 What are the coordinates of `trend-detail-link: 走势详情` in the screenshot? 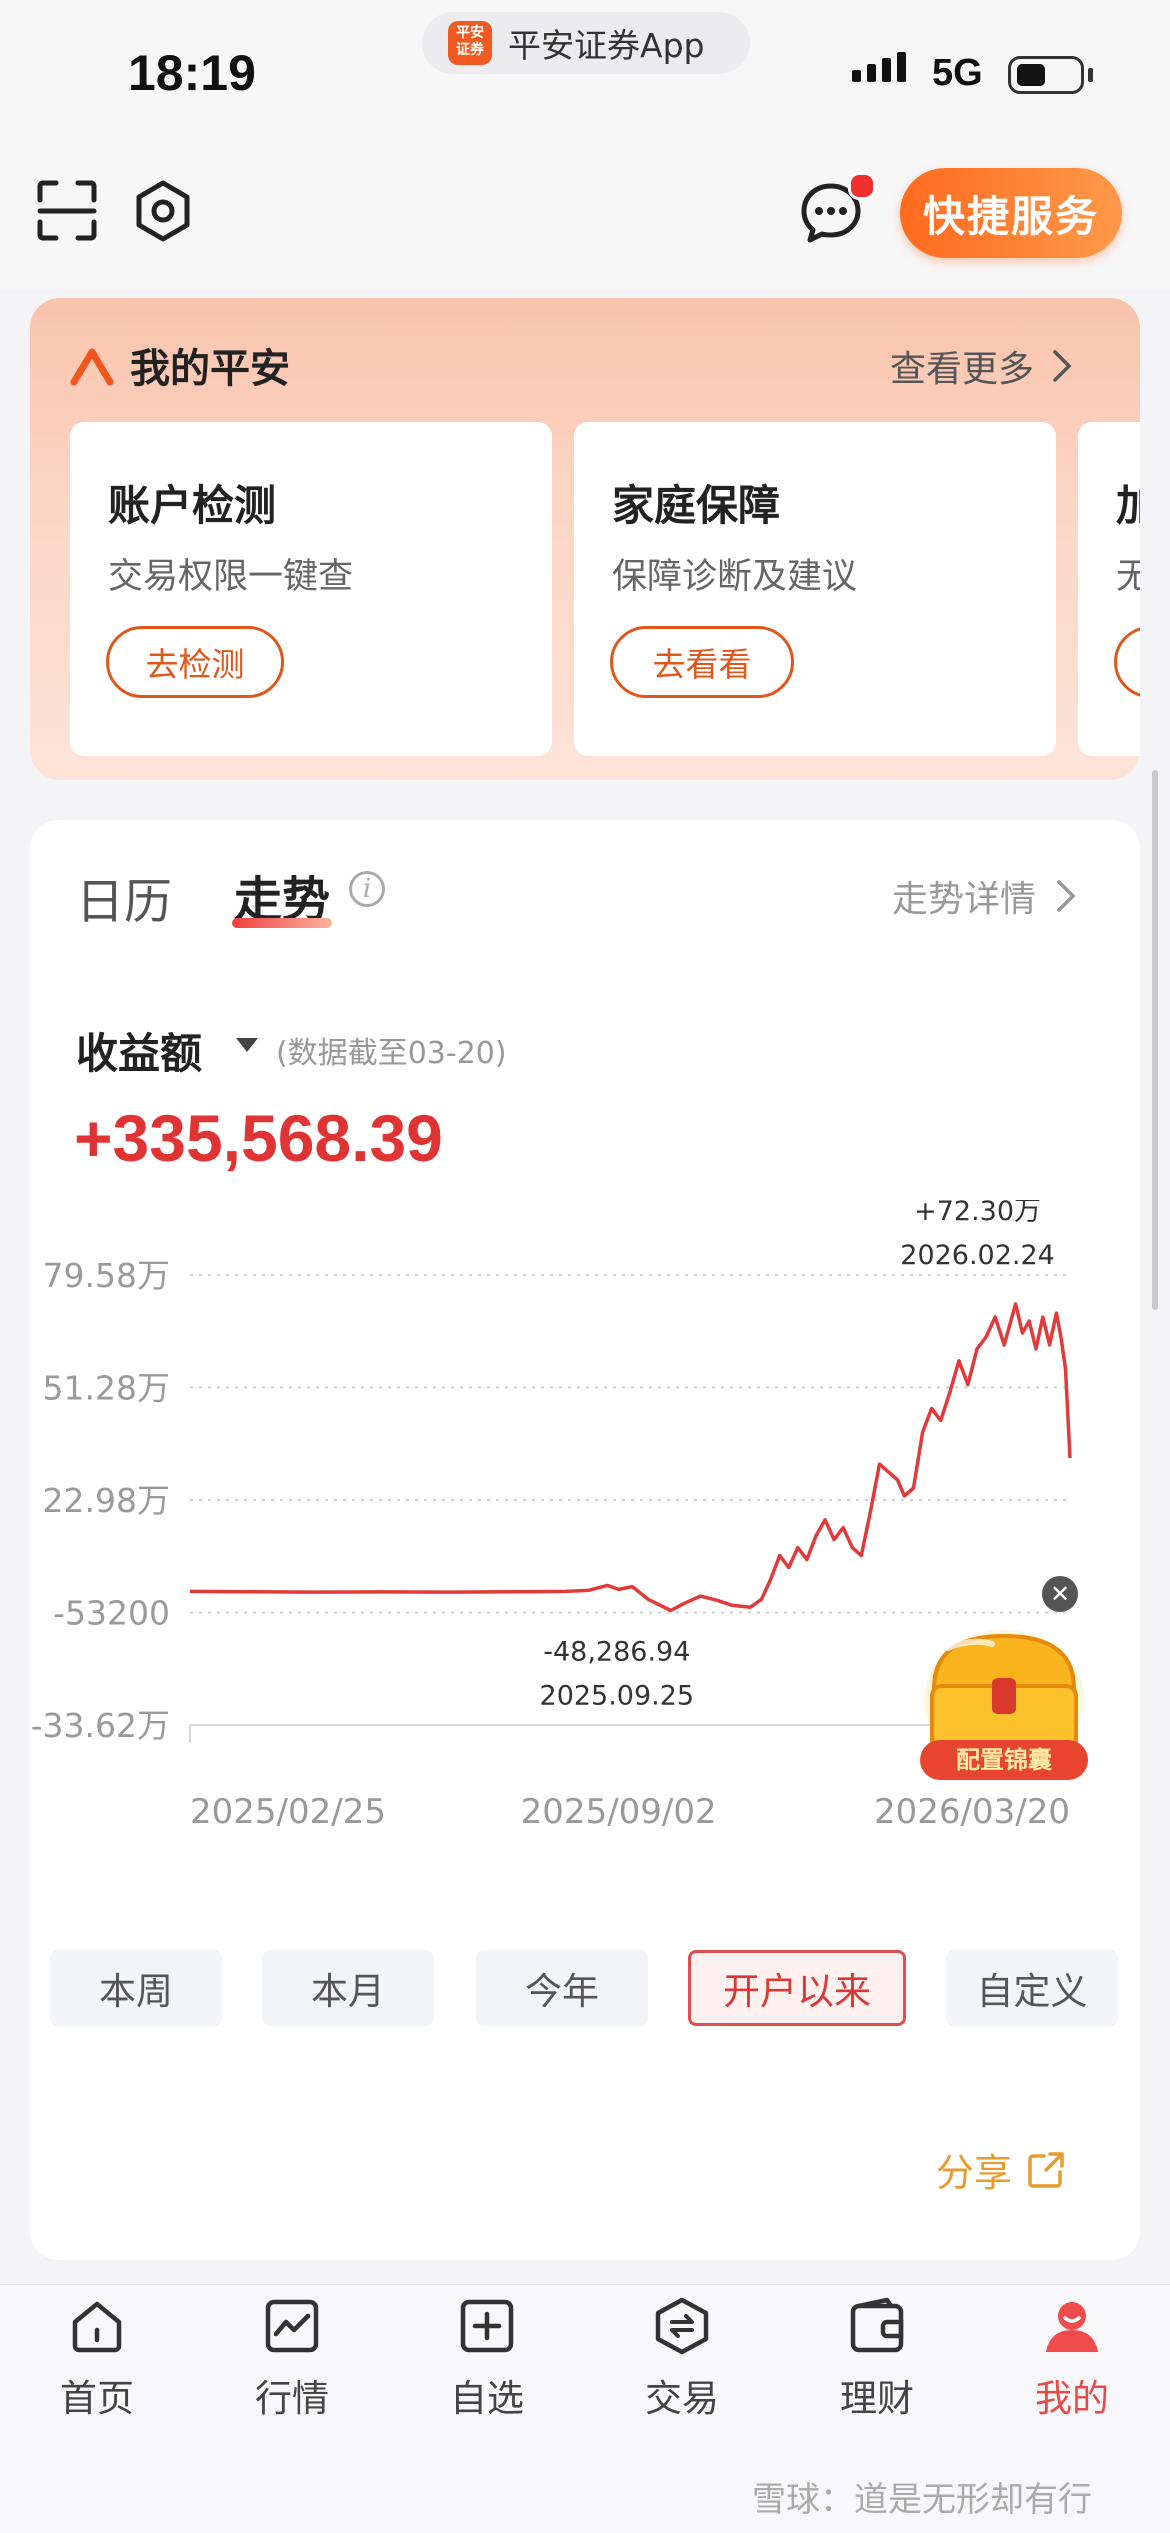 It's located at (984, 896).